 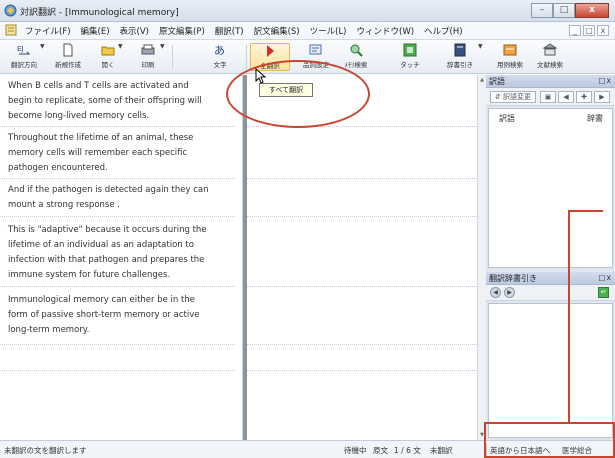 I want to click on menu-target-edit: 訳文編集(S), so click(x=277, y=31).